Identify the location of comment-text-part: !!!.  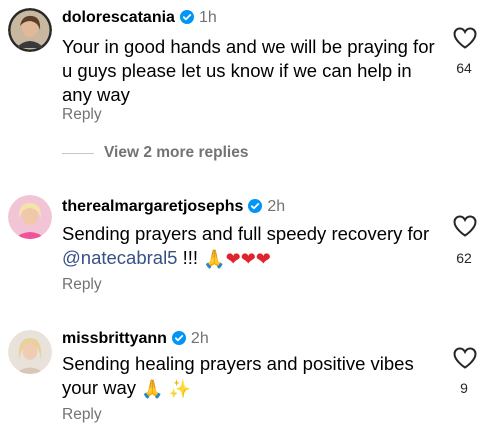
(190, 257).